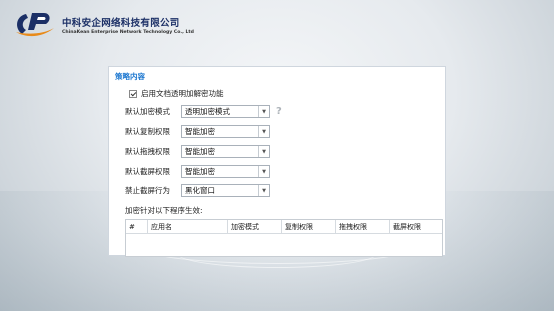  Describe the element at coordinates (207, 111) in the screenshot. I see `select-value: 透明加密模式` at that location.